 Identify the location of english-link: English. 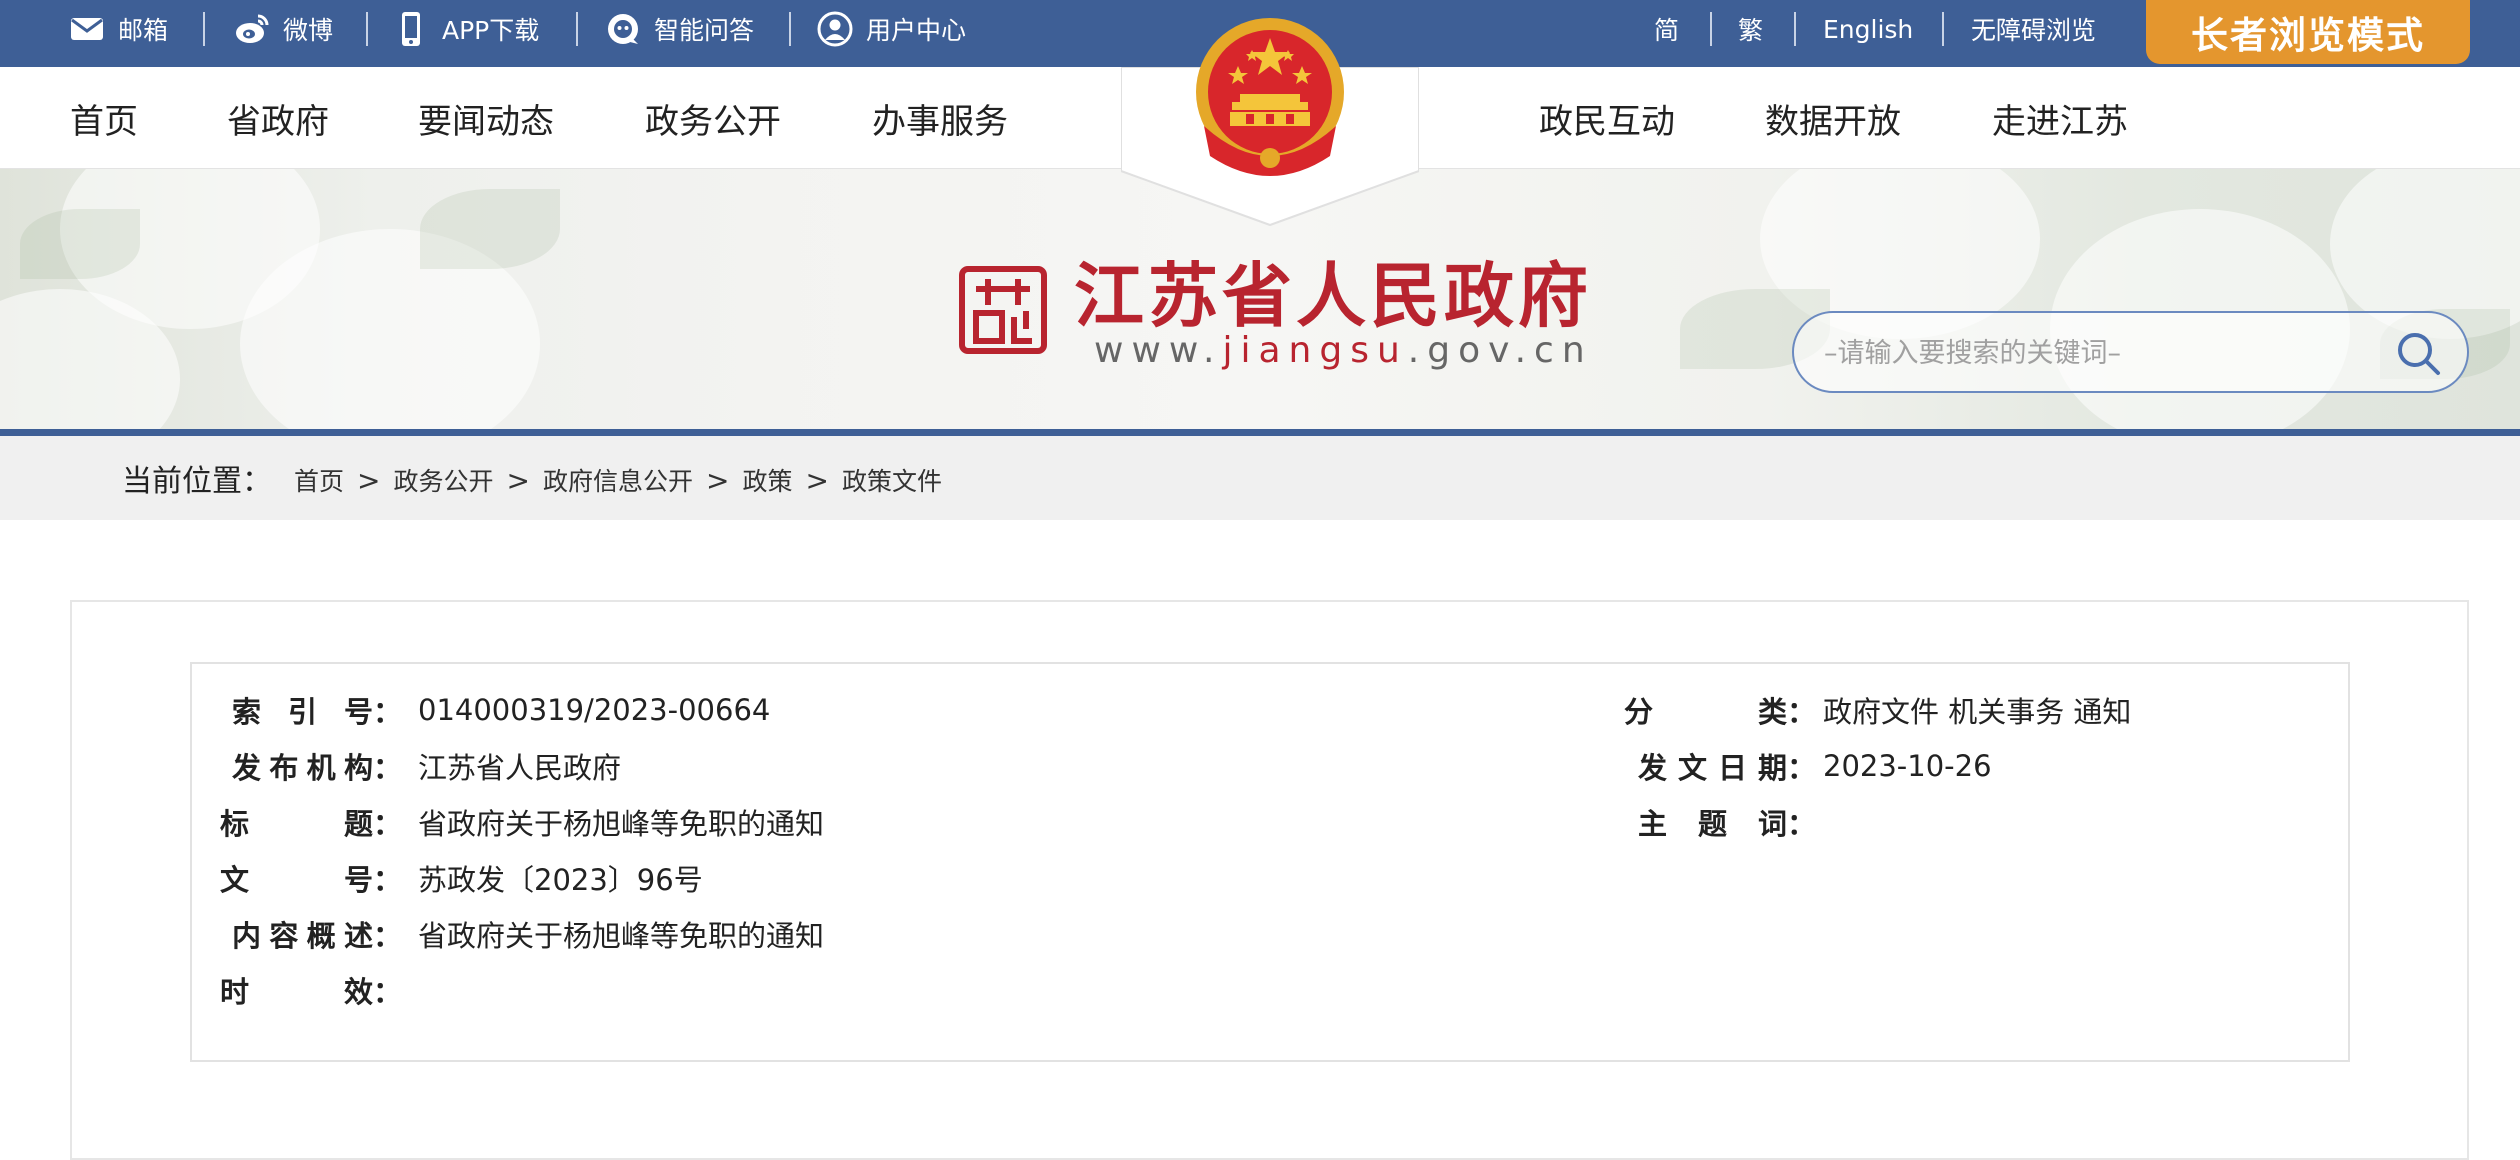
(1868, 29).